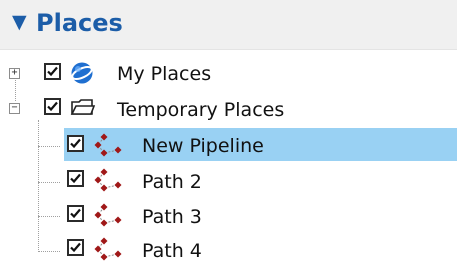 The image size is (457, 264). I want to click on expand-icon: +, so click(14, 73).